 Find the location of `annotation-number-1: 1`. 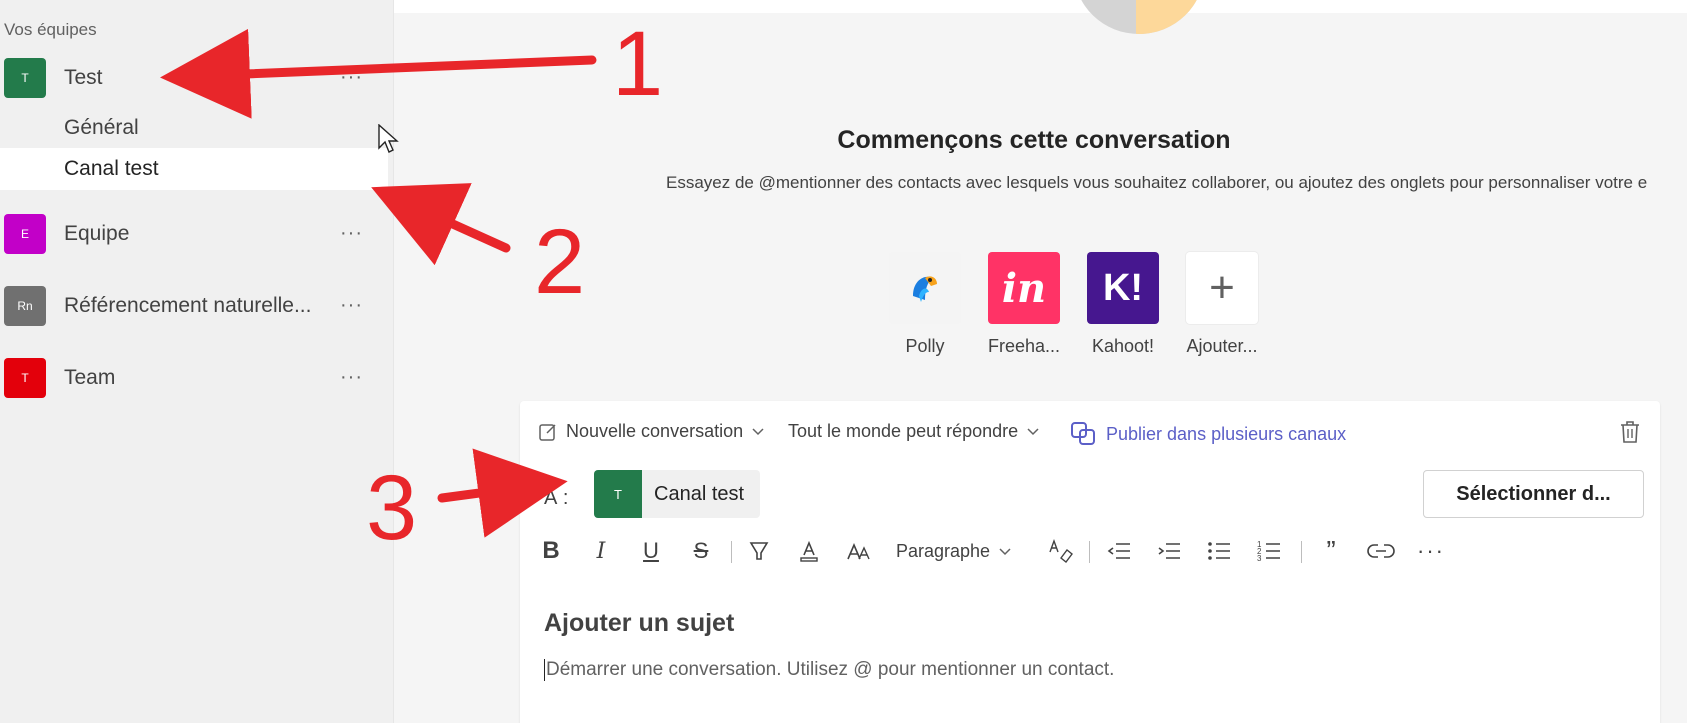

annotation-number-1: 1 is located at coordinates (638, 64).